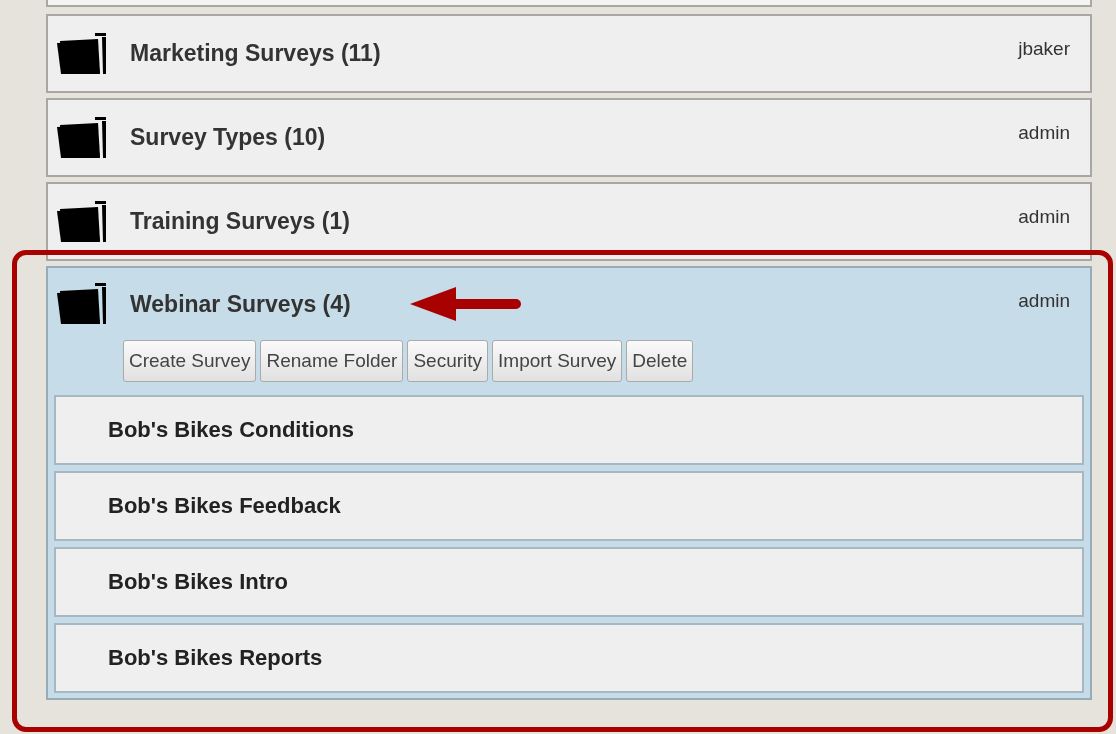 Image resolution: width=1116 pixels, height=734 pixels. Describe the element at coordinates (255, 53) in the screenshot. I see `folder-title: Marketing Surveys (11)` at that location.